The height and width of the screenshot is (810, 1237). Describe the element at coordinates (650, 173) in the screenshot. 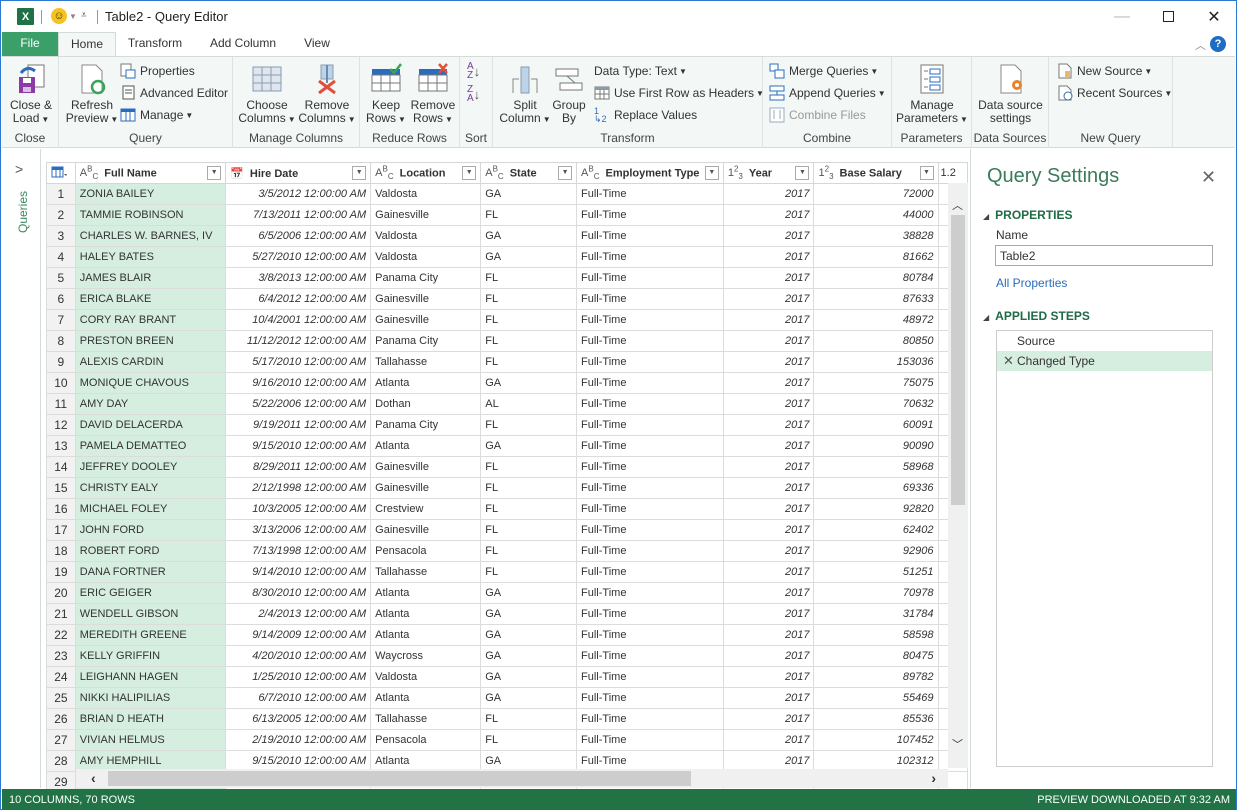

I see `column-header-employment-type: ABC Employment Type ▼` at that location.